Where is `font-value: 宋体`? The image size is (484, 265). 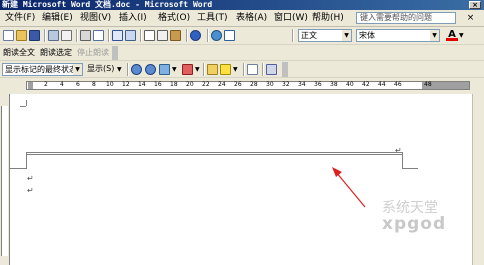 font-value: 宋体 is located at coordinates (367, 35).